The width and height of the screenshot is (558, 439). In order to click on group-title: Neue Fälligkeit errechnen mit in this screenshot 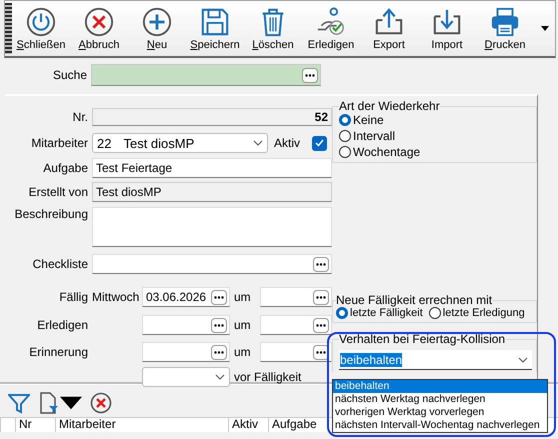, I will do `click(414, 300)`.